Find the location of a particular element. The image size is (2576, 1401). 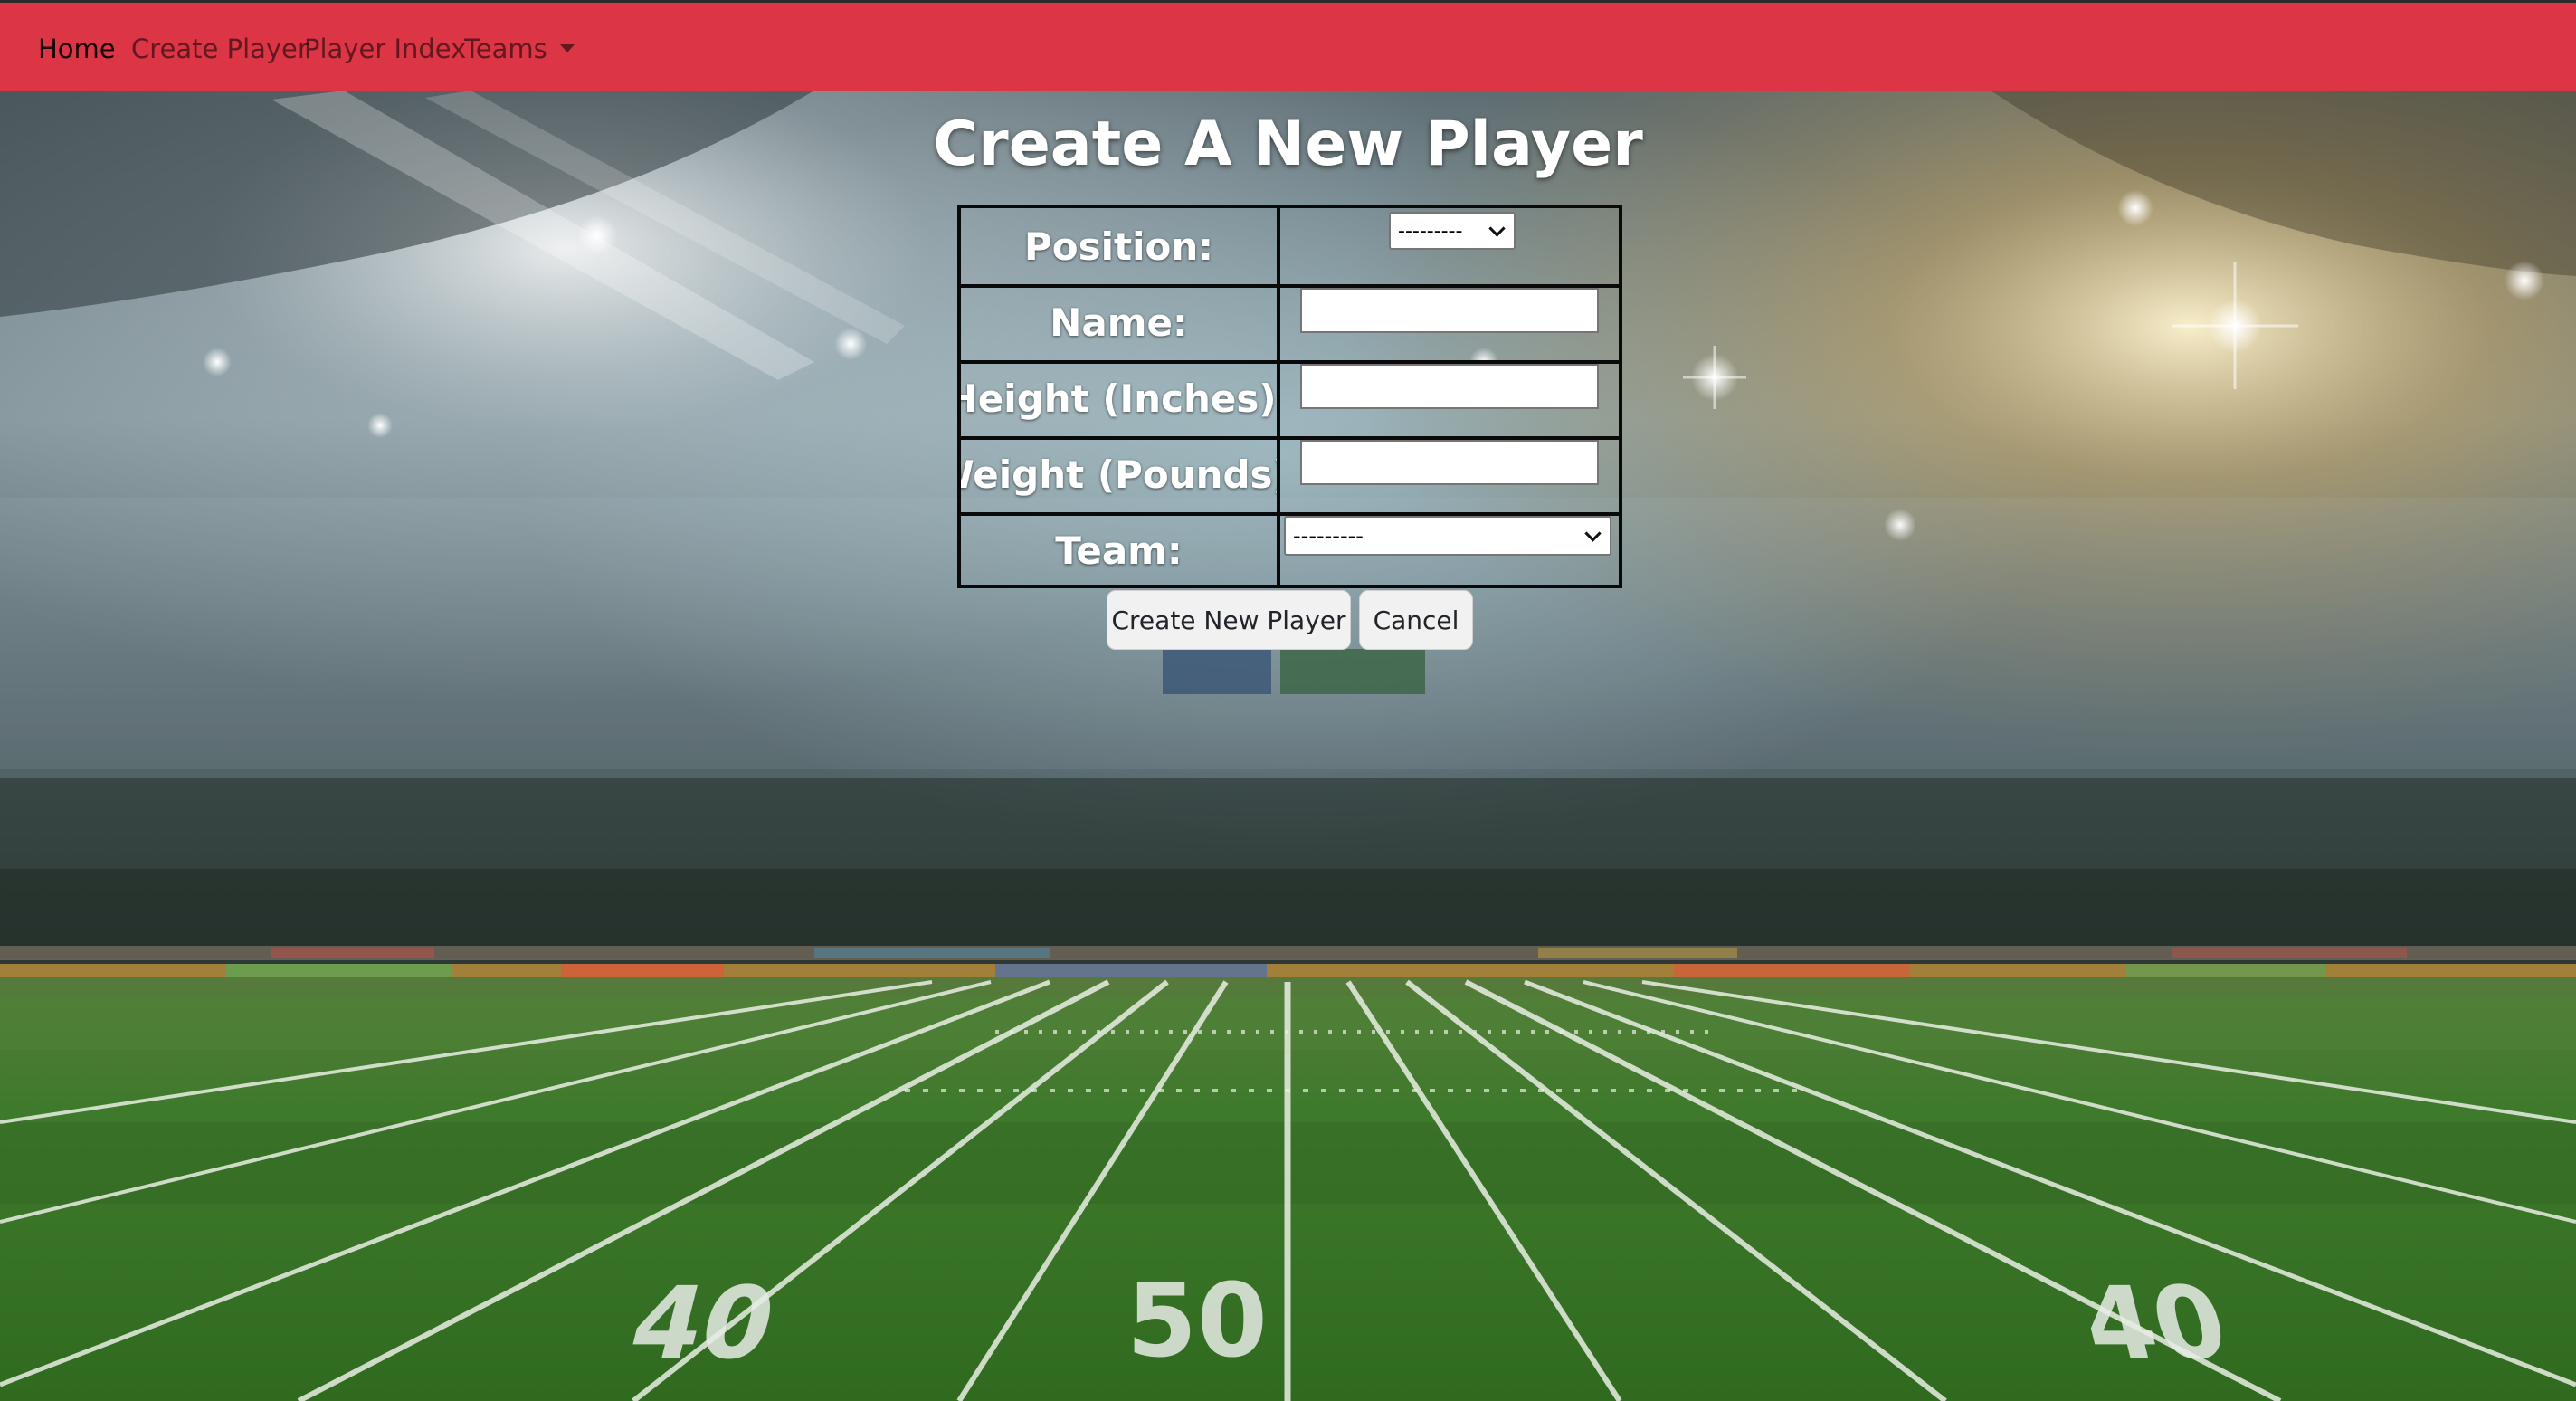

name-label: Name: is located at coordinates (1120, 322).